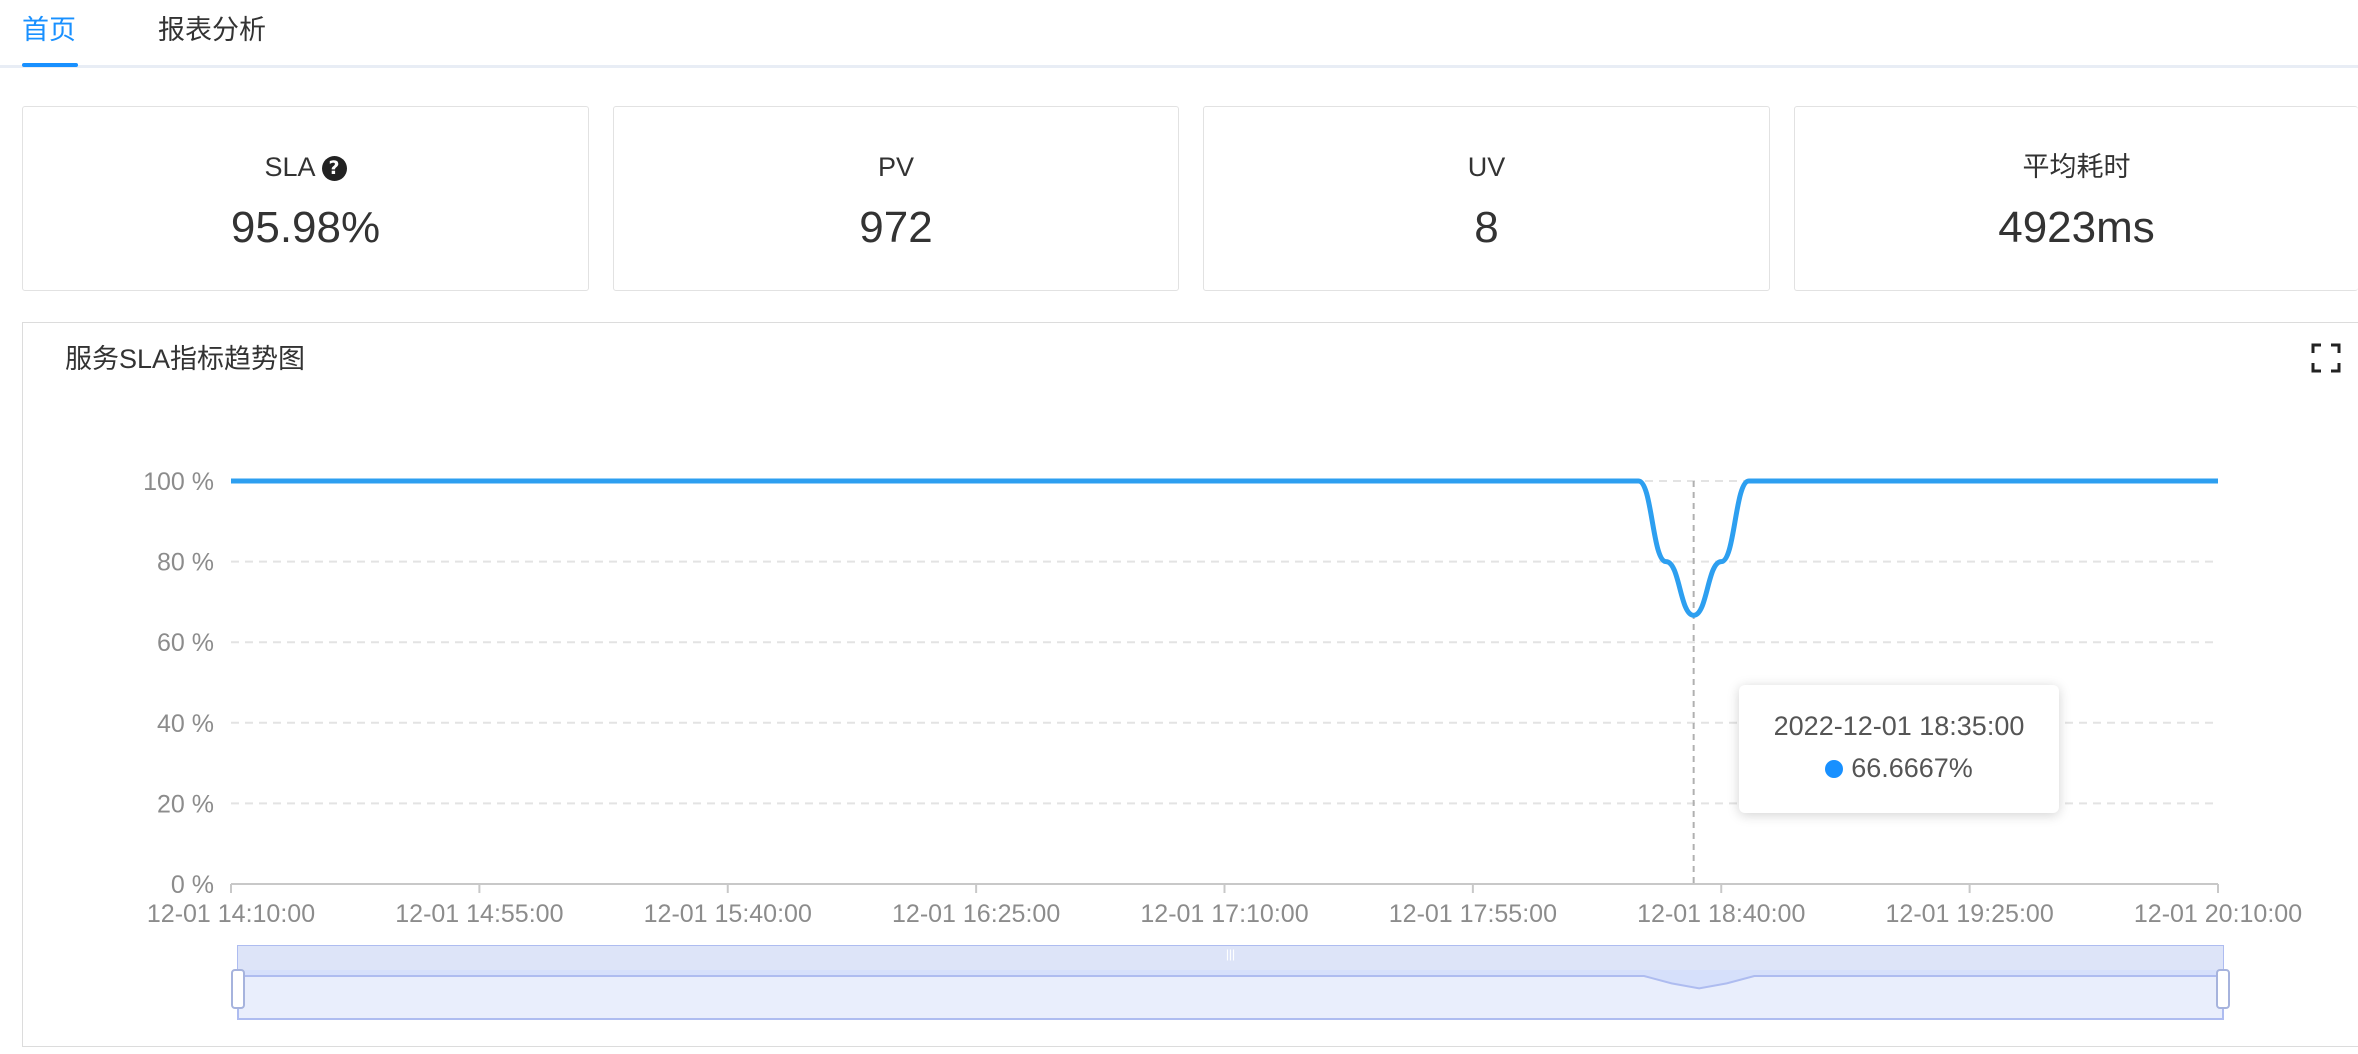 The height and width of the screenshot is (1054, 2358). Describe the element at coordinates (1970, 914) in the screenshot. I see `x-tick-label: 12-01 19:25:00` at that location.